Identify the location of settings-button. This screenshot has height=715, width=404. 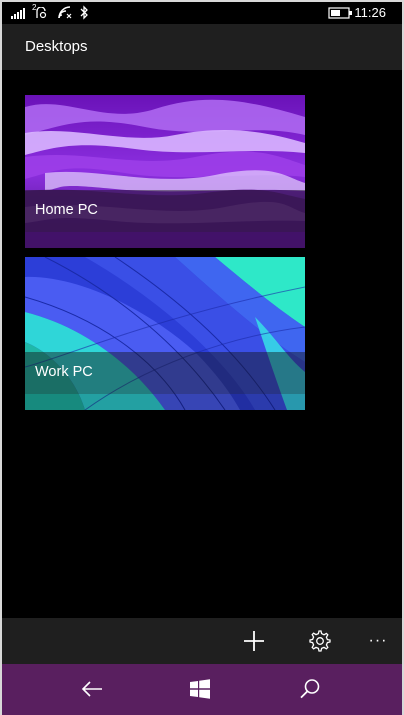
(320, 641).